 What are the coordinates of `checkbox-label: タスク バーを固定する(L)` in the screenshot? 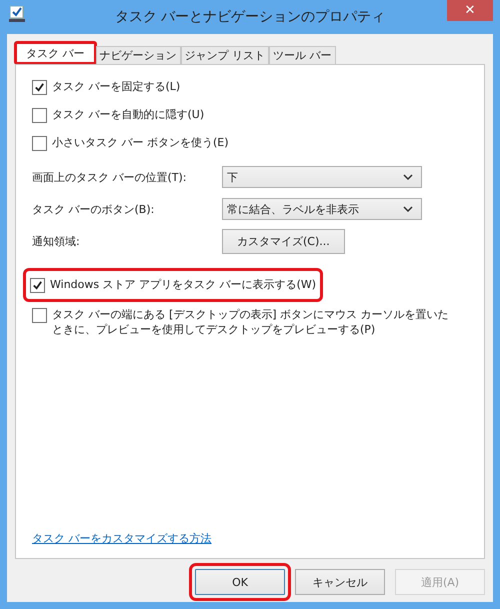 It's located at (116, 86).